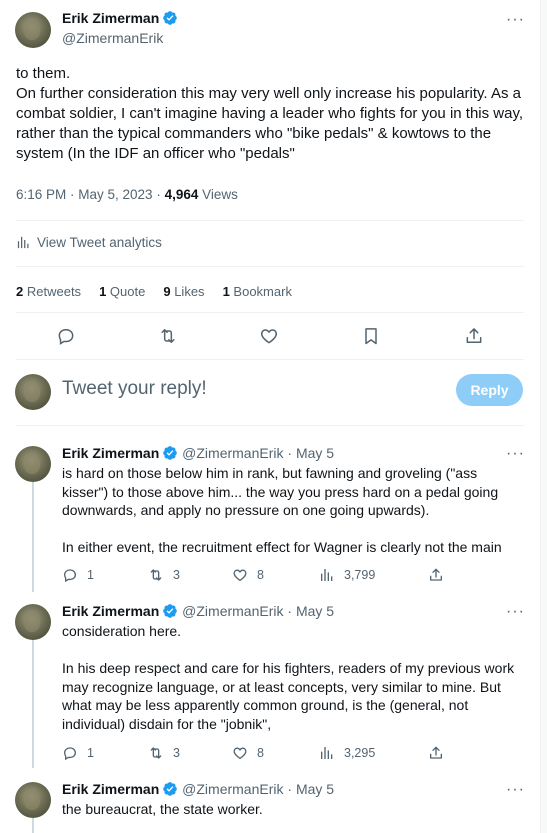  I want to click on analytics-label: View Tweet analytics, so click(99, 242).